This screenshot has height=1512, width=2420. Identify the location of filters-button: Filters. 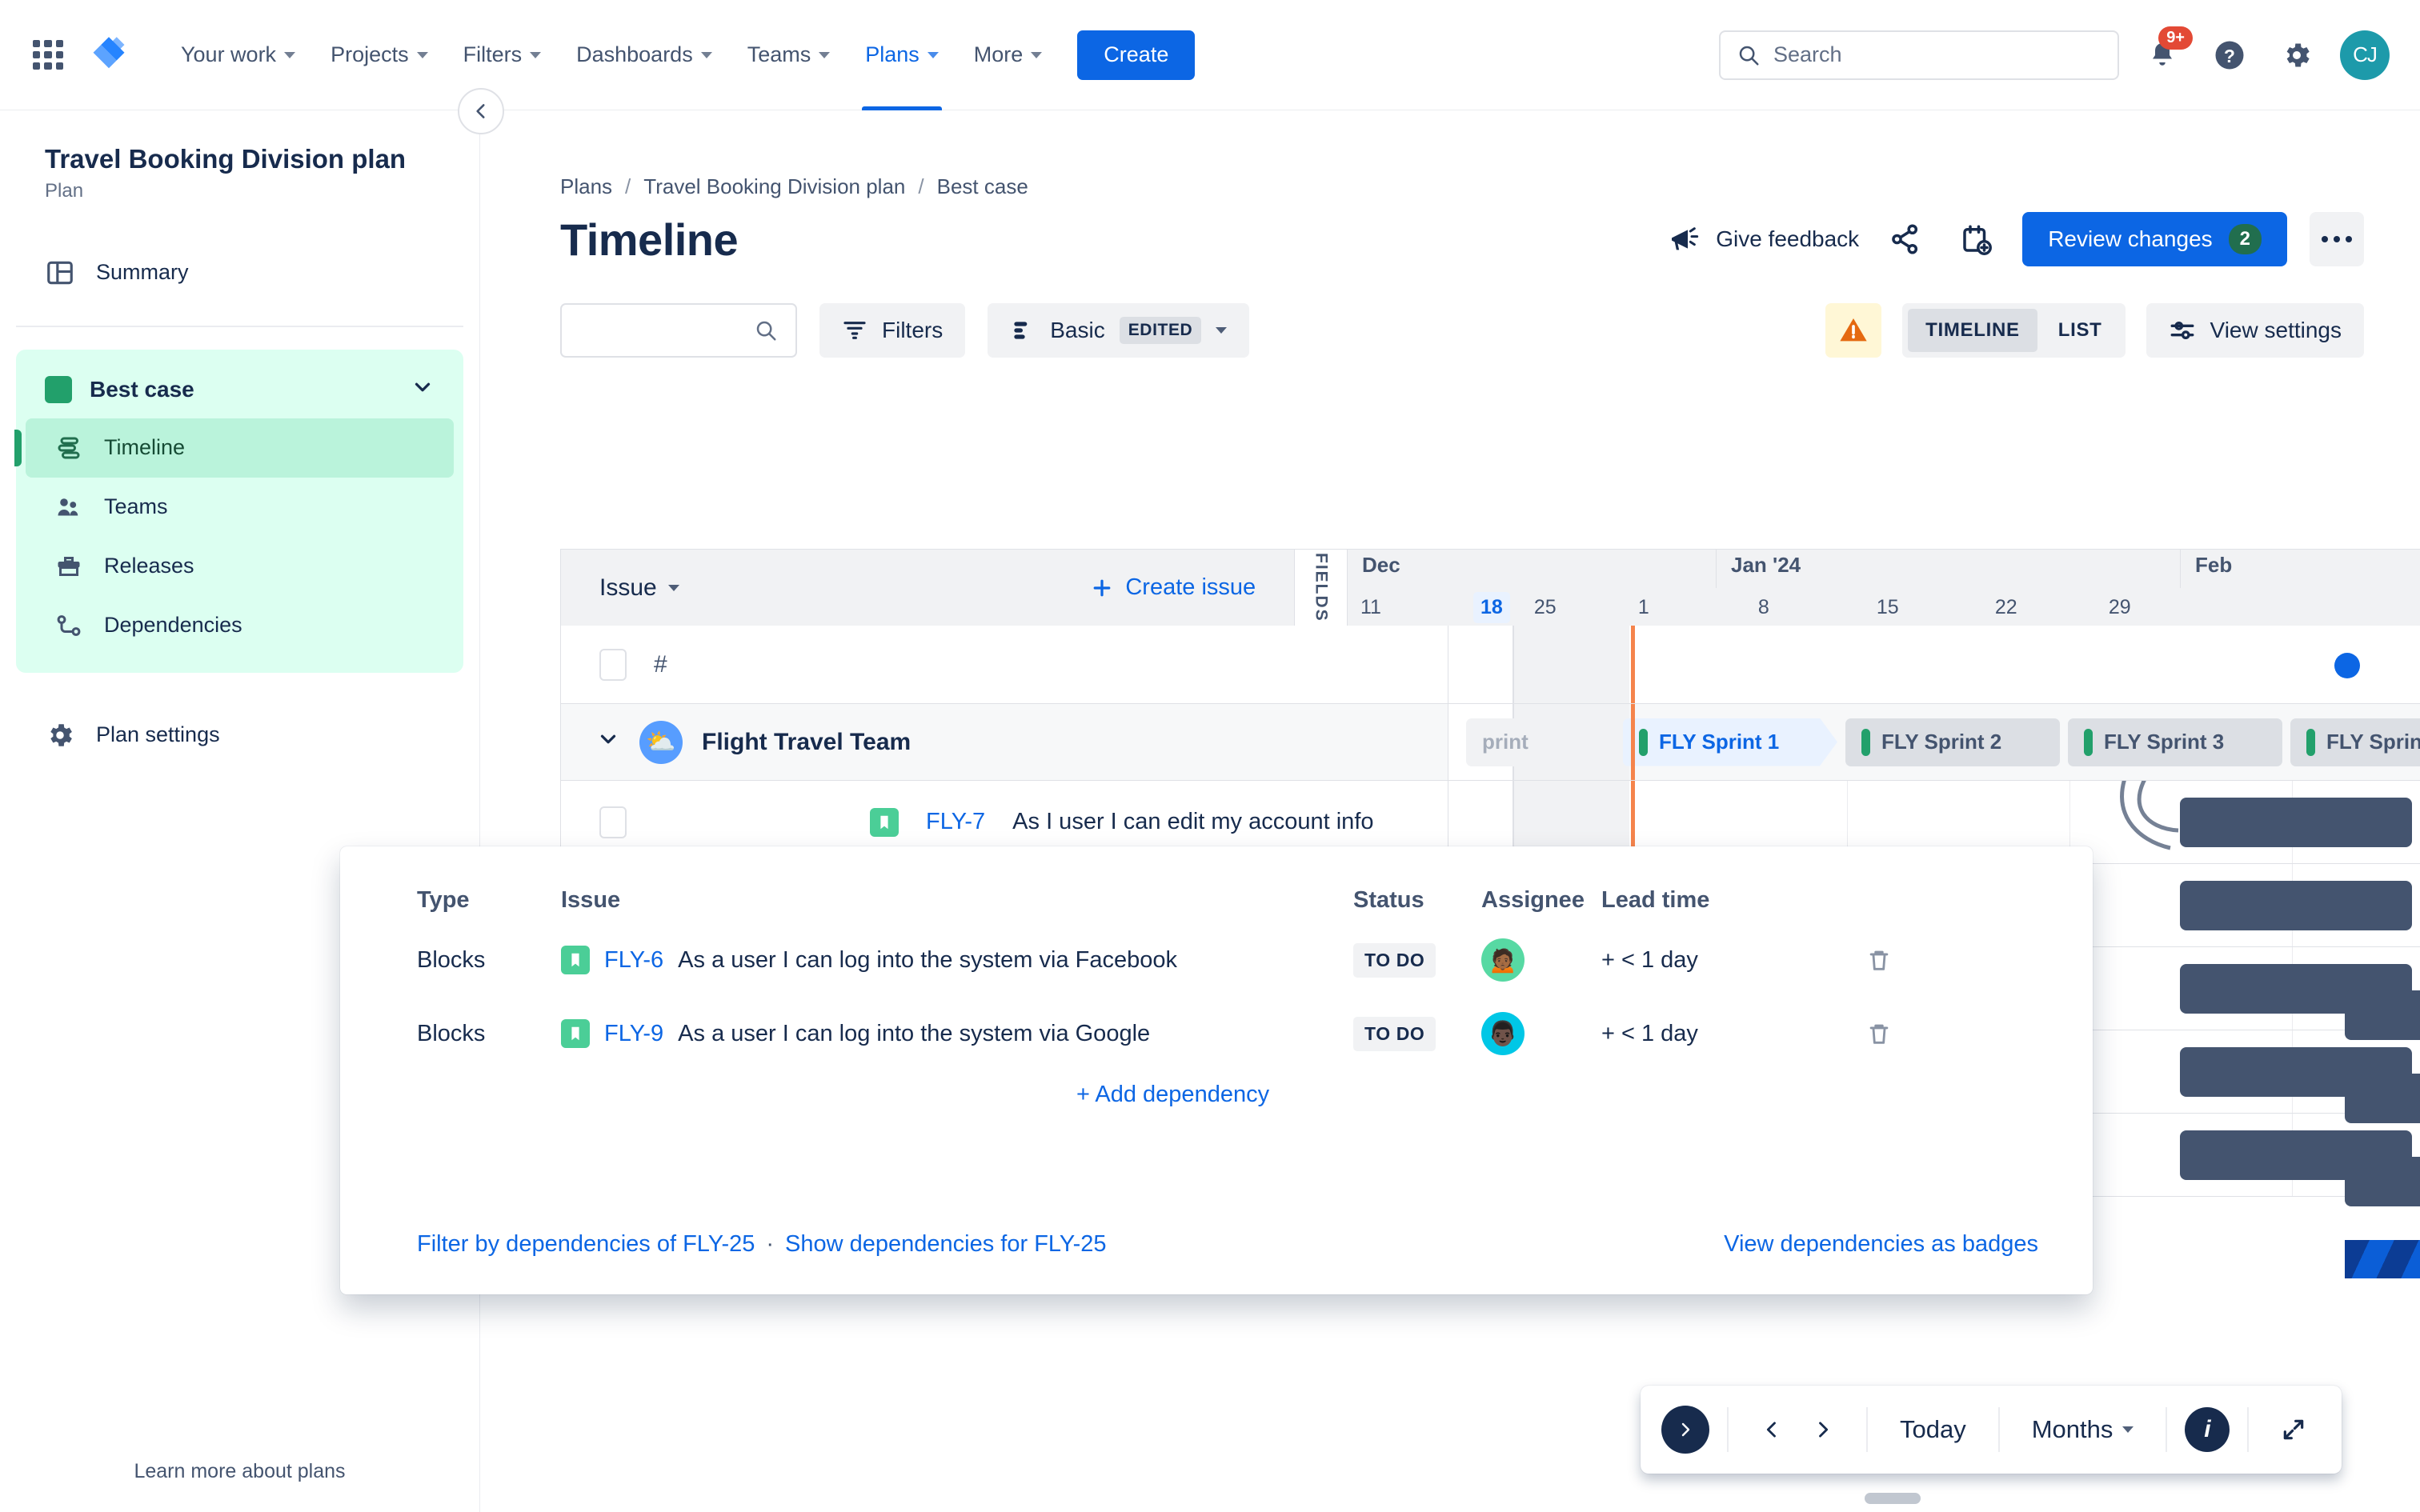
(893, 330).